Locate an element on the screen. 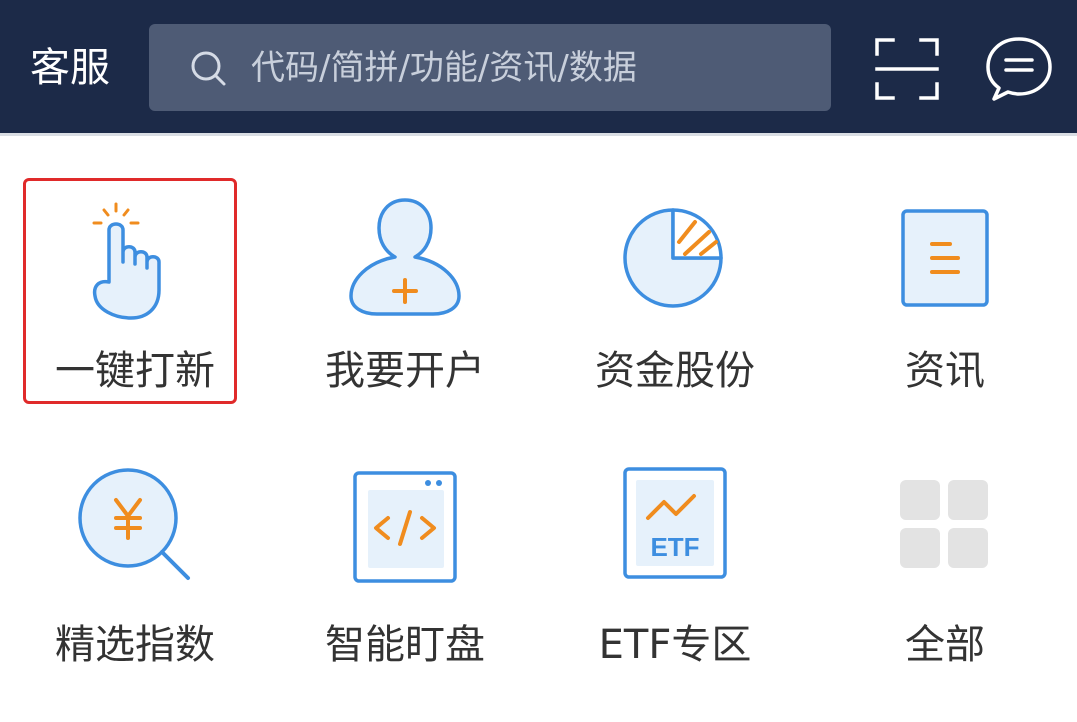 This screenshot has width=1077, height=722. user-add-icon is located at coordinates (405, 257).